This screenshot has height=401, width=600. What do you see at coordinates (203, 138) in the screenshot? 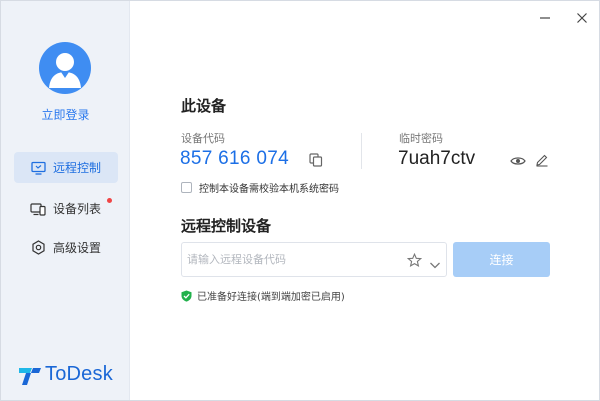
I see `device-code-label: 设备代码` at bounding box center [203, 138].